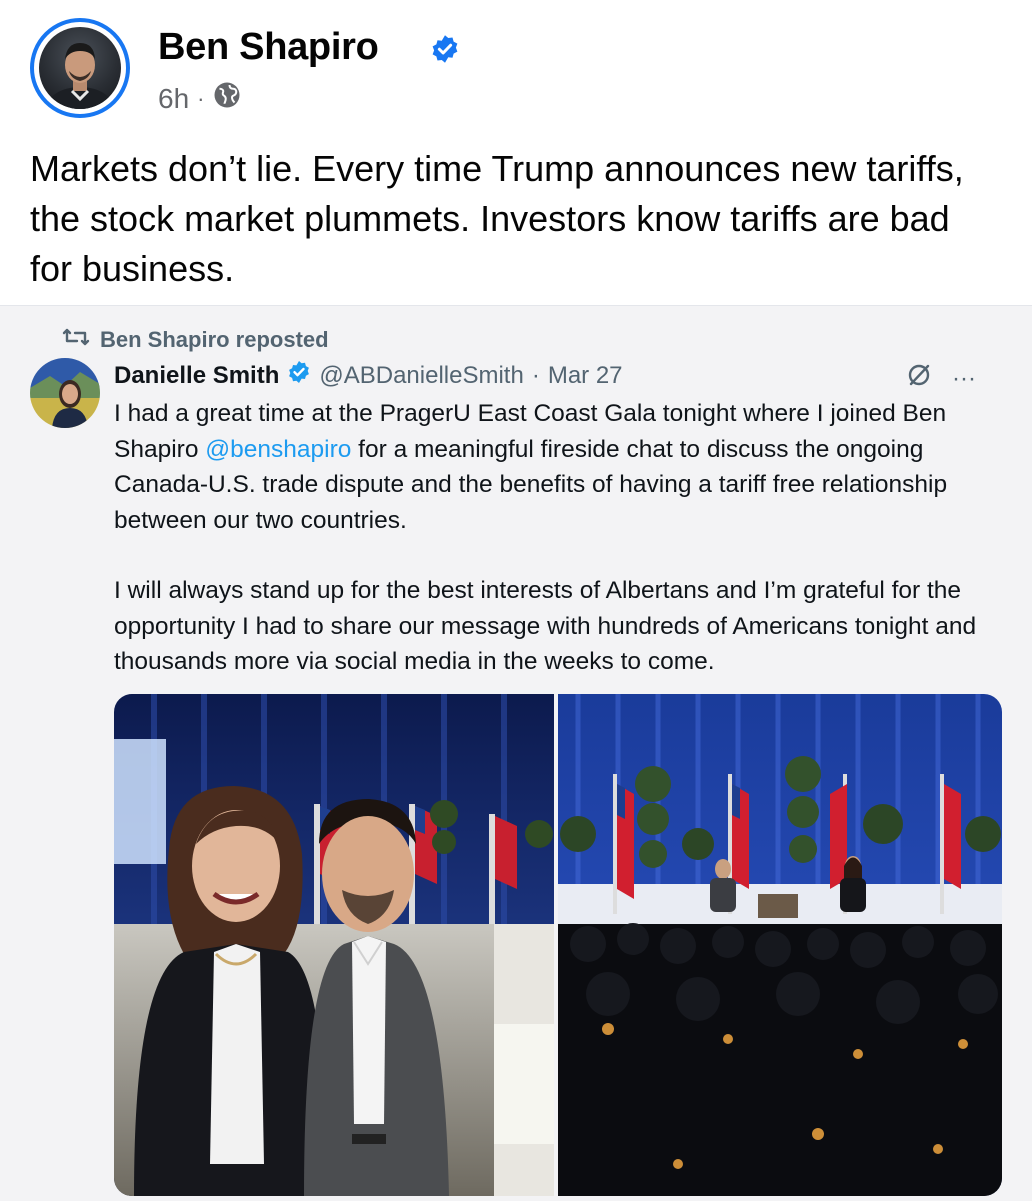  Describe the element at coordinates (214, 339) in the screenshot. I see `repost-label: Ben Shapiro reposted` at that location.